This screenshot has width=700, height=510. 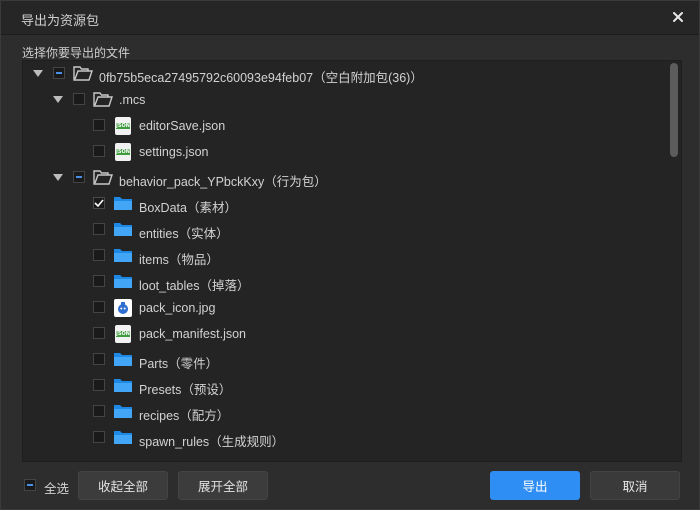 I want to click on select-all-checkbox, so click(x=30, y=485).